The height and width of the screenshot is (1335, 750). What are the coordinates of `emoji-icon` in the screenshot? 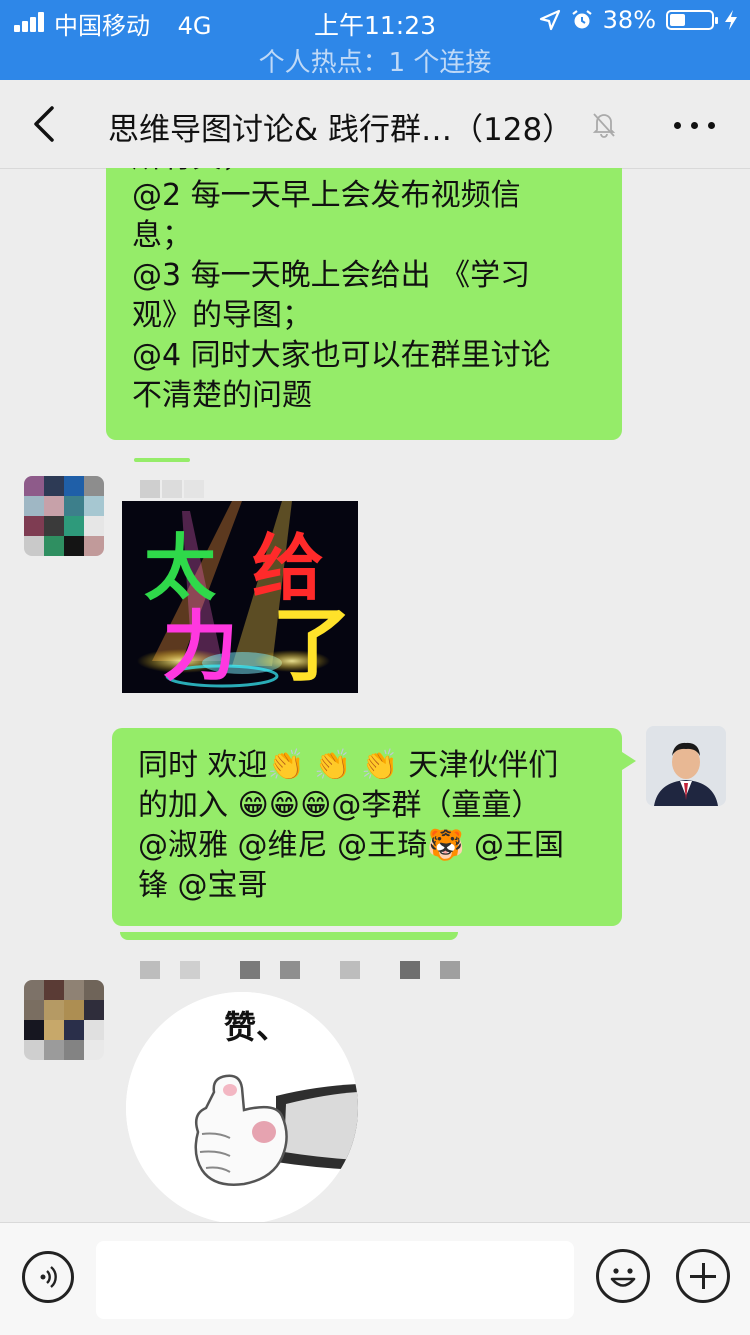 It's located at (623, 1277).